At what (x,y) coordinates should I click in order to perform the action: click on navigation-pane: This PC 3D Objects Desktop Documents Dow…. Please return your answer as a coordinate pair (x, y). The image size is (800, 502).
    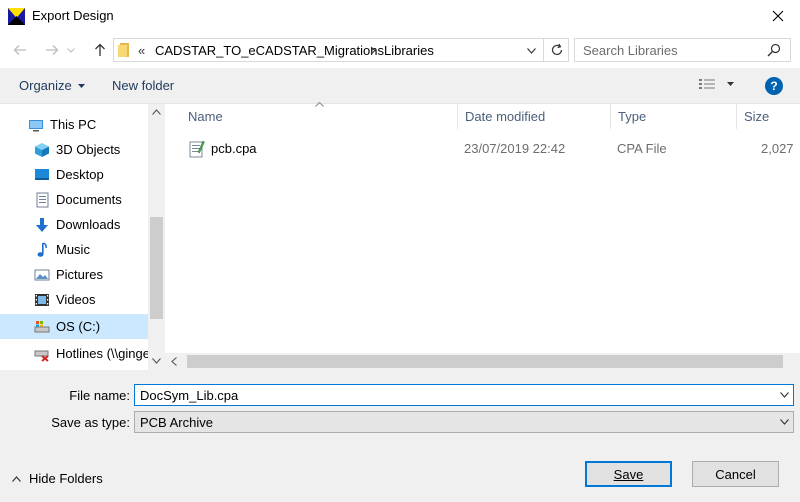
    Looking at the image, I should click on (82, 237).